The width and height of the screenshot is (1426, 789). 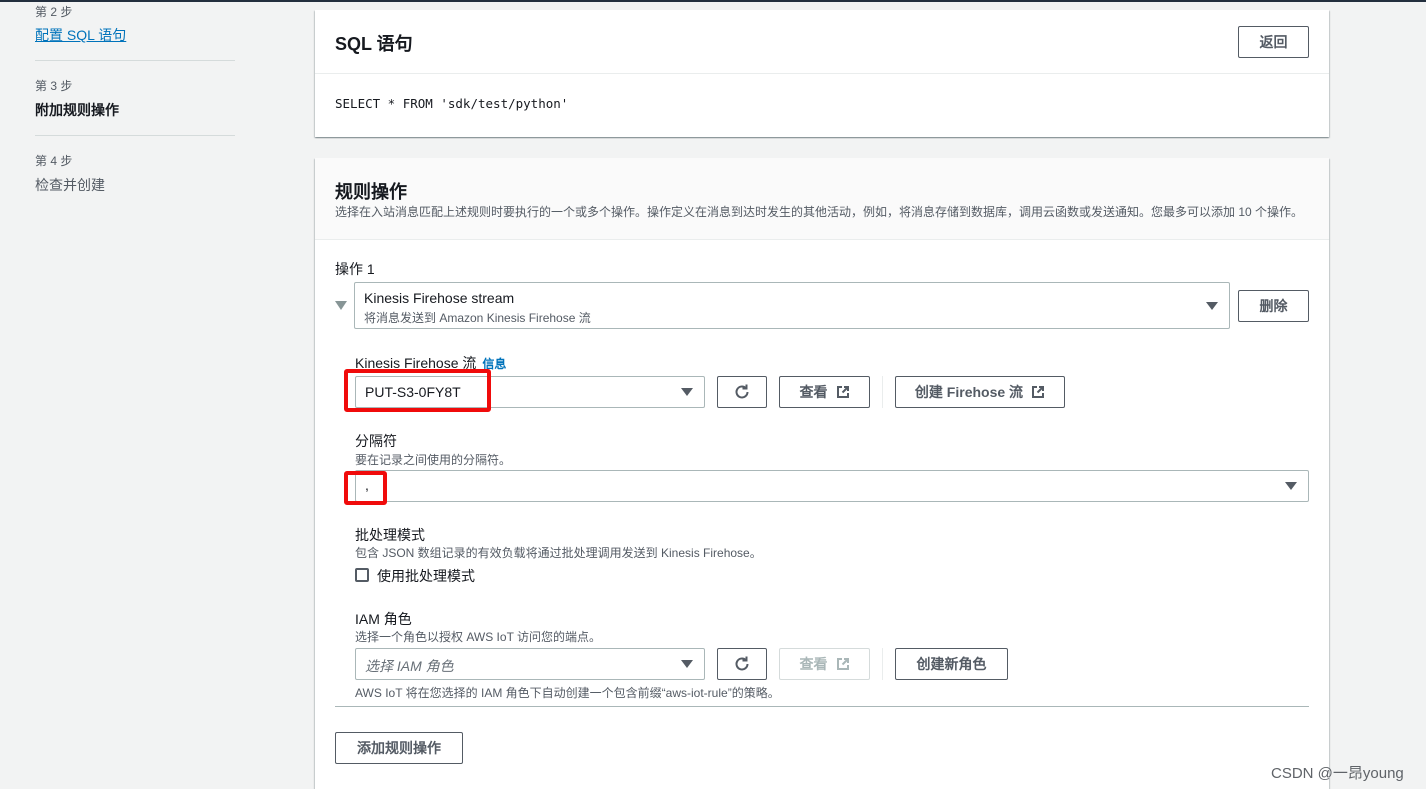 I want to click on create-firehose-button: 创建 Firehose 流, so click(x=980, y=392).